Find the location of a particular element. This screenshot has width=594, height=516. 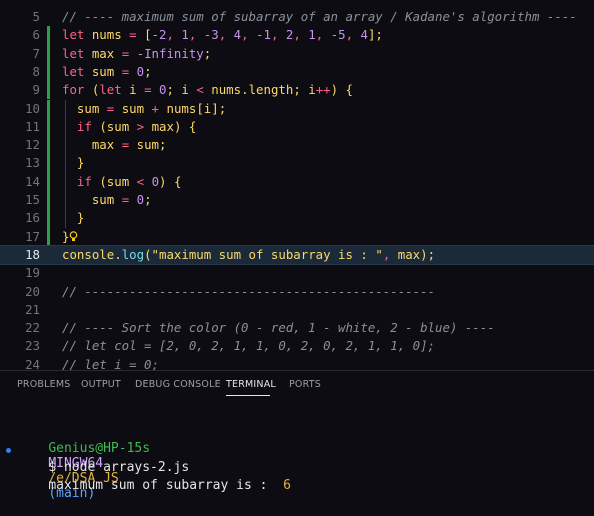

tab-ports: PORTS is located at coordinates (305, 384).